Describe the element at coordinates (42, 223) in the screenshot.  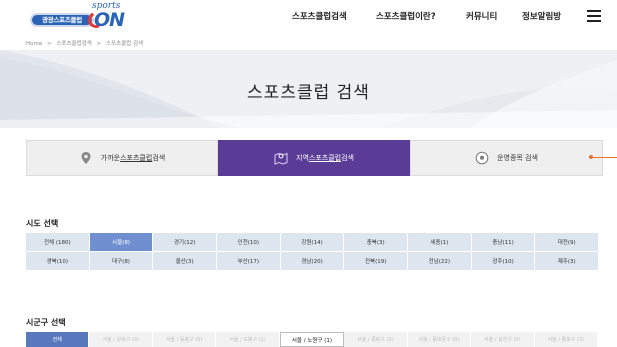
I see `sido-section-title: 시도 선택` at that location.